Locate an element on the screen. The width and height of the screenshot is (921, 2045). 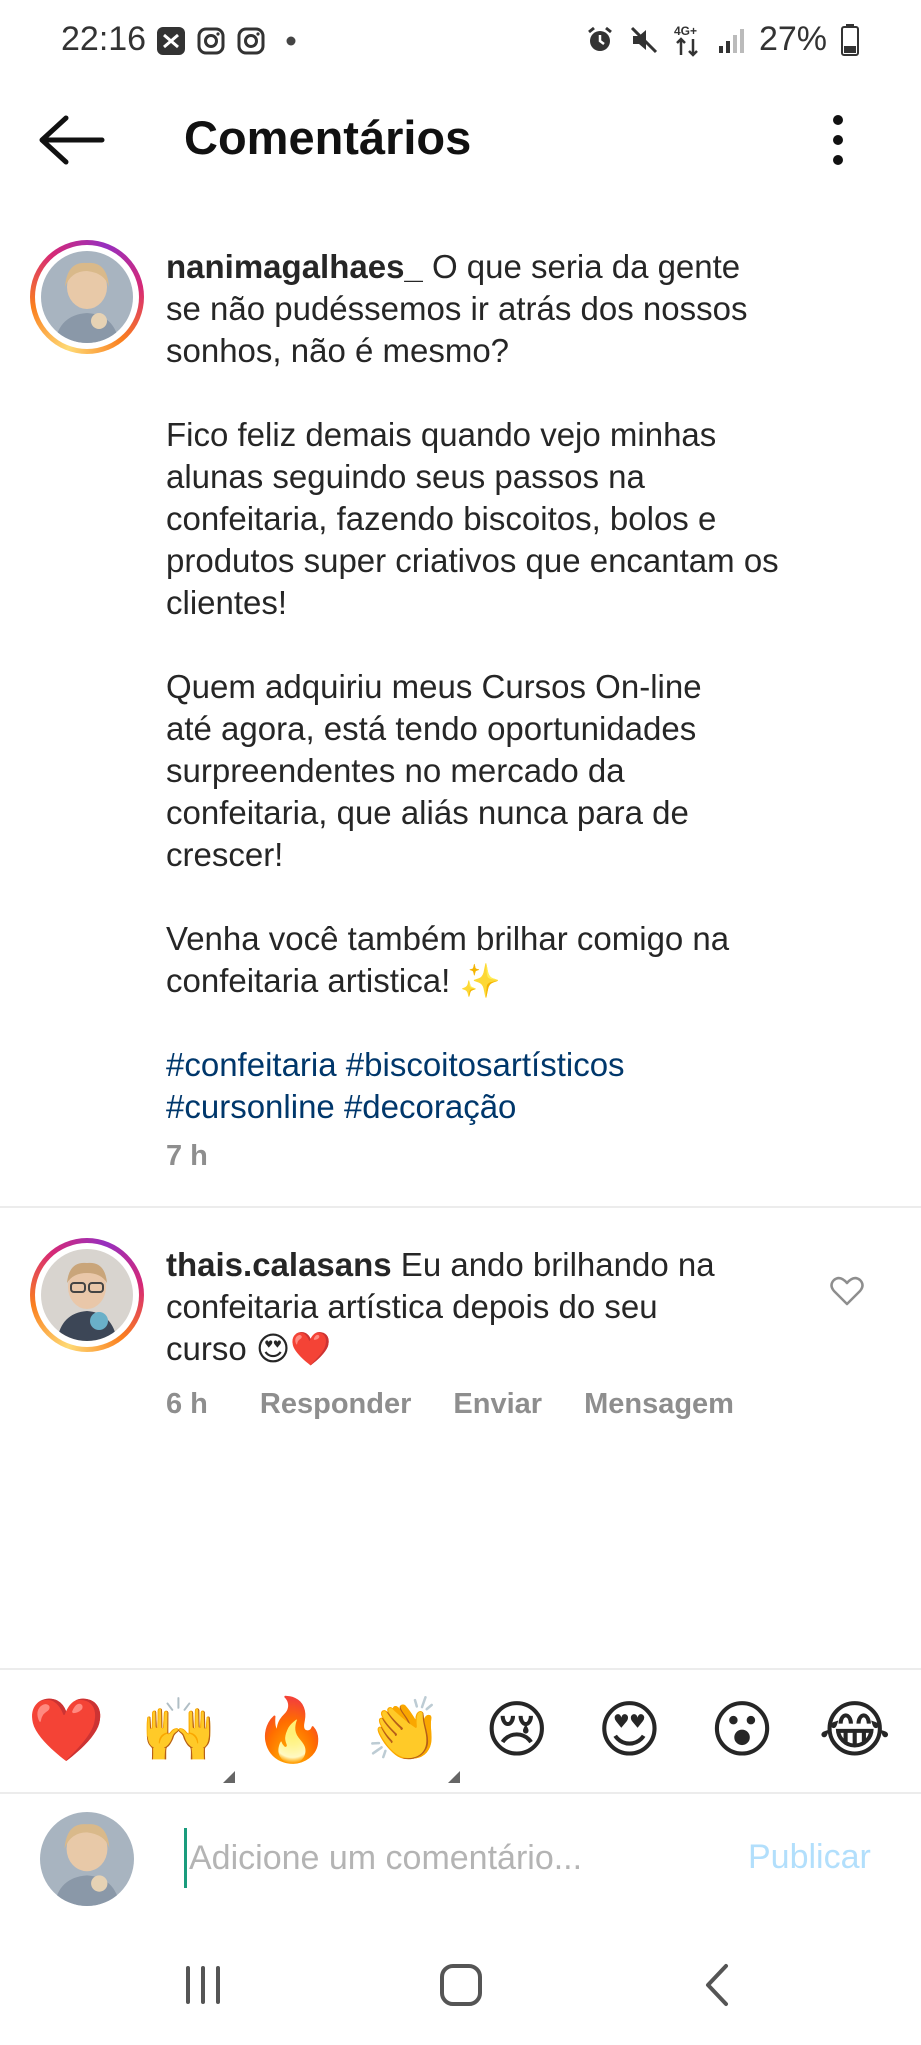
send-button: Enviar is located at coordinates (497, 1404).